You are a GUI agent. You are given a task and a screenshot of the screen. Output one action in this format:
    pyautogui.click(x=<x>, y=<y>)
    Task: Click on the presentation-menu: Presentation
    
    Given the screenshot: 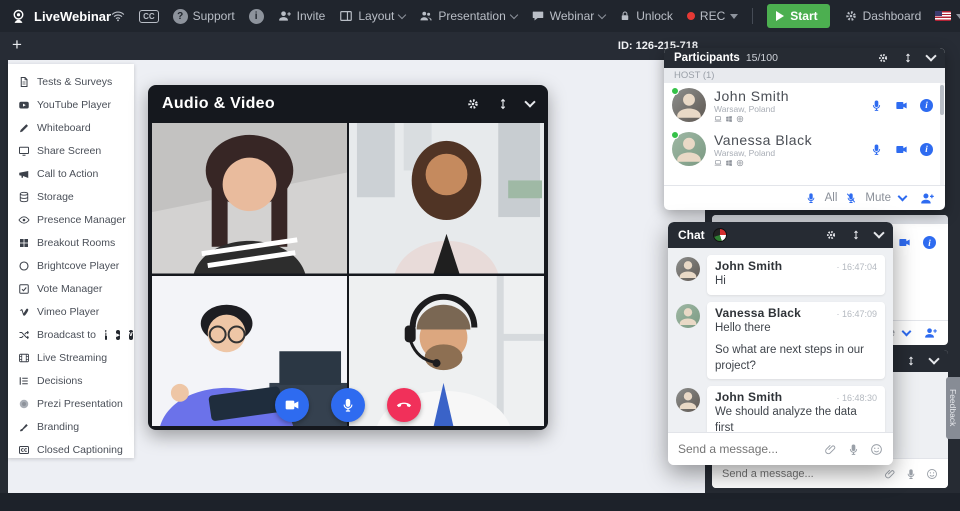 What is the action you would take?
    pyautogui.click(x=469, y=16)
    